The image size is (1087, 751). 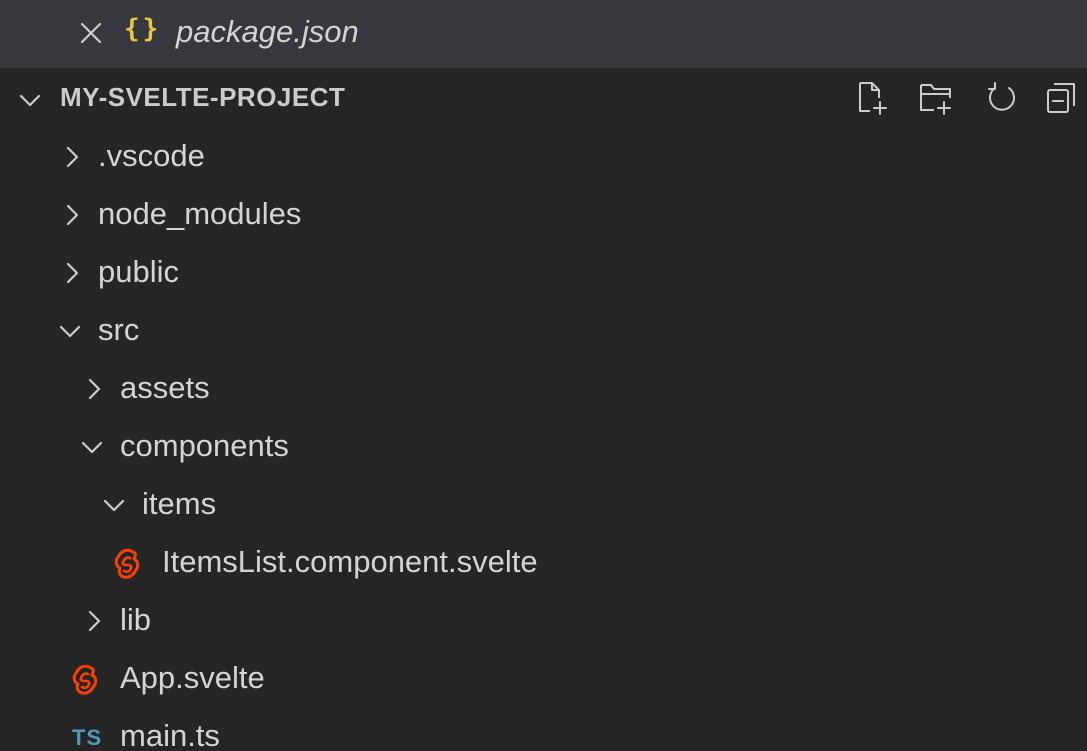 I want to click on new-folder-icon, so click(x=935, y=99).